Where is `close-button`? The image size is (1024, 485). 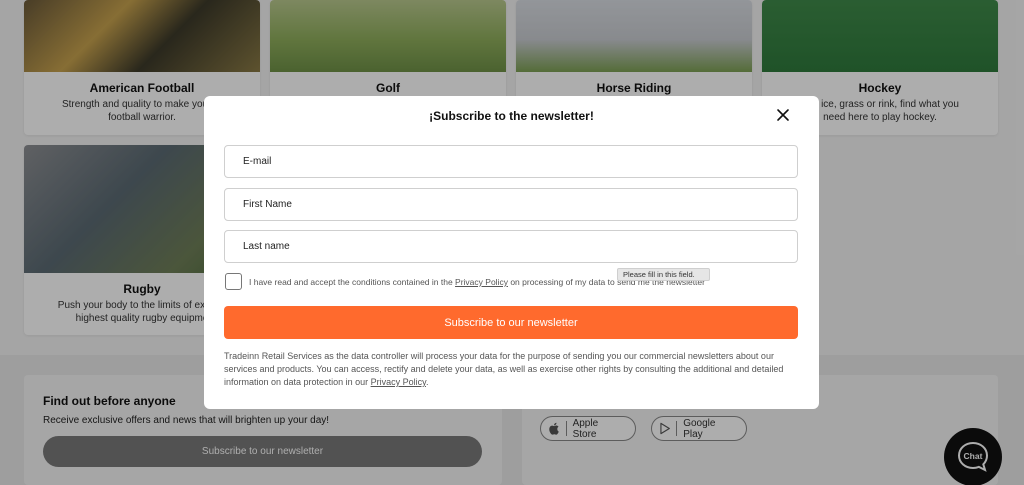
close-button is located at coordinates (783, 115).